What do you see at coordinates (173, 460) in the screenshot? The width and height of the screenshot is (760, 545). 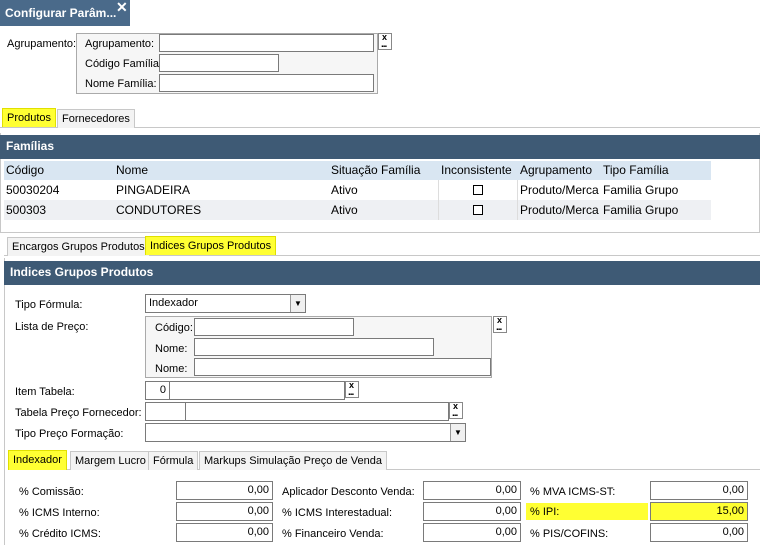 I see `tab-formula: Fórmula` at bounding box center [173, 460].